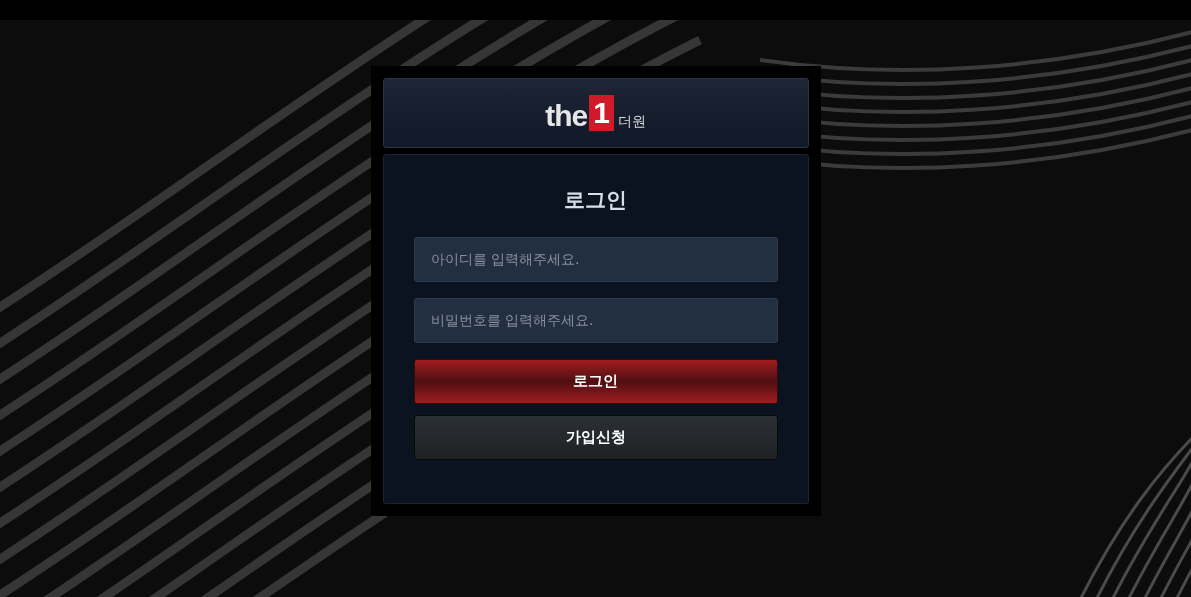 This screenshot has width=1191, height=597. Describe the element at coordinates (595, 437) in the screenshot. I see `signup-button: 가입신청` at that location.